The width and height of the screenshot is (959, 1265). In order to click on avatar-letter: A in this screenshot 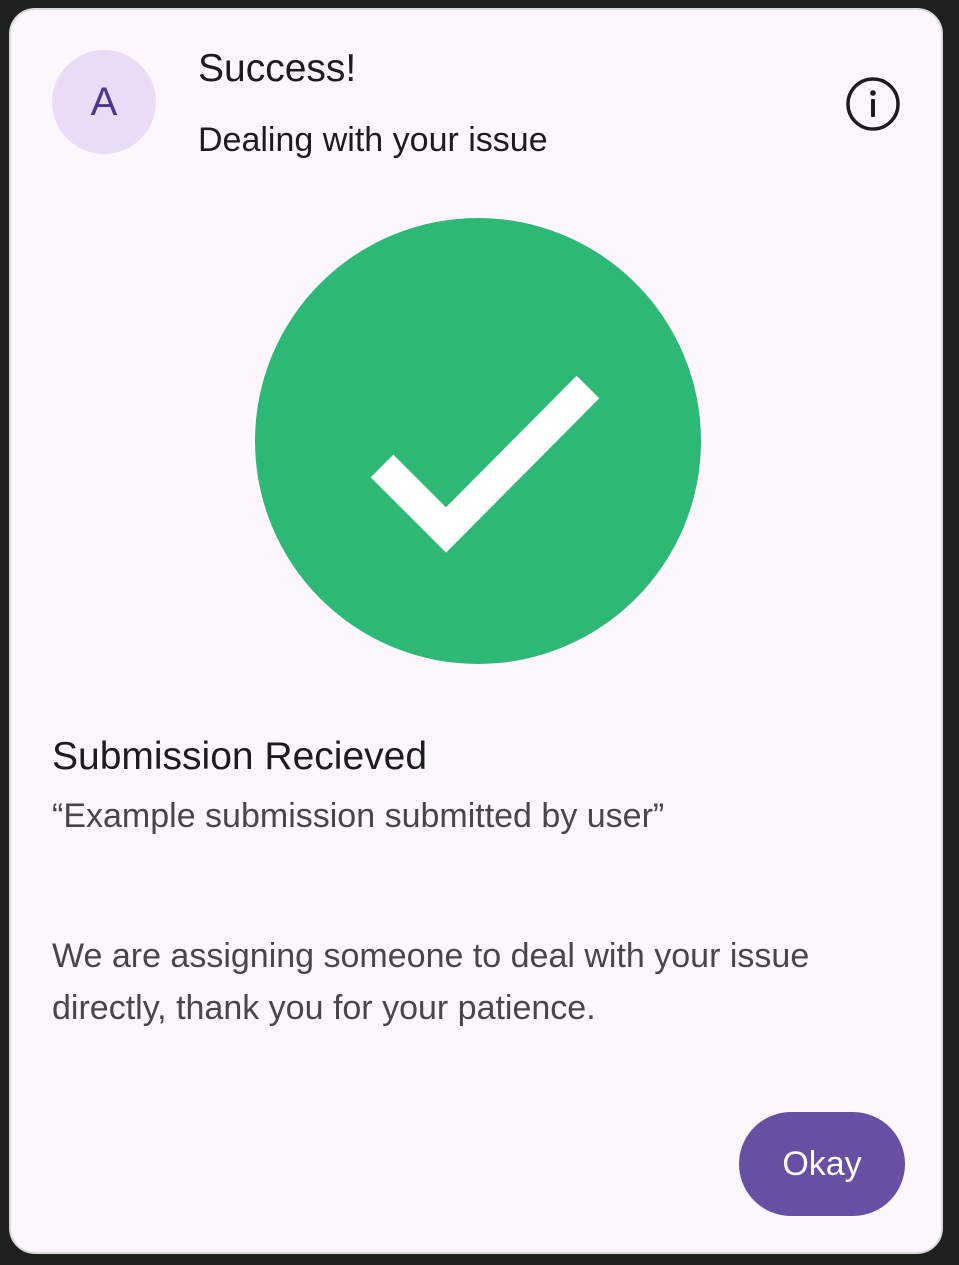, I will do `click(104, 101)`.